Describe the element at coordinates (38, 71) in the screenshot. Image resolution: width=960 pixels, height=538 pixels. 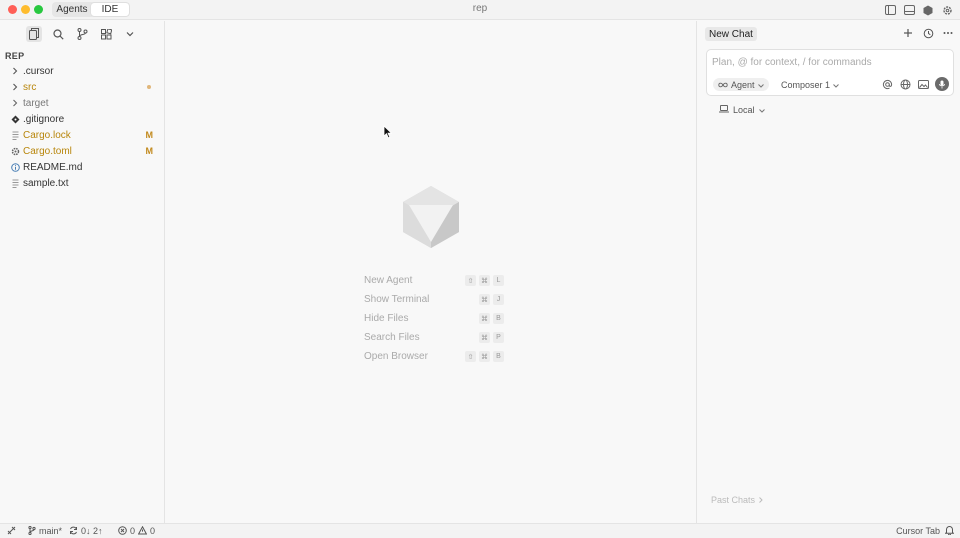
I see `tree-item-label: .cursor` at that location.